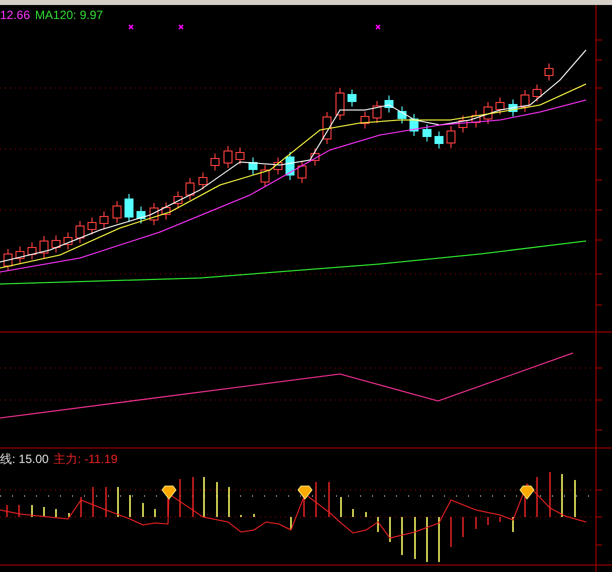 The image size is (612, 572). I want to click on indicator-value: MA120: 9.97, so click(69, 15).